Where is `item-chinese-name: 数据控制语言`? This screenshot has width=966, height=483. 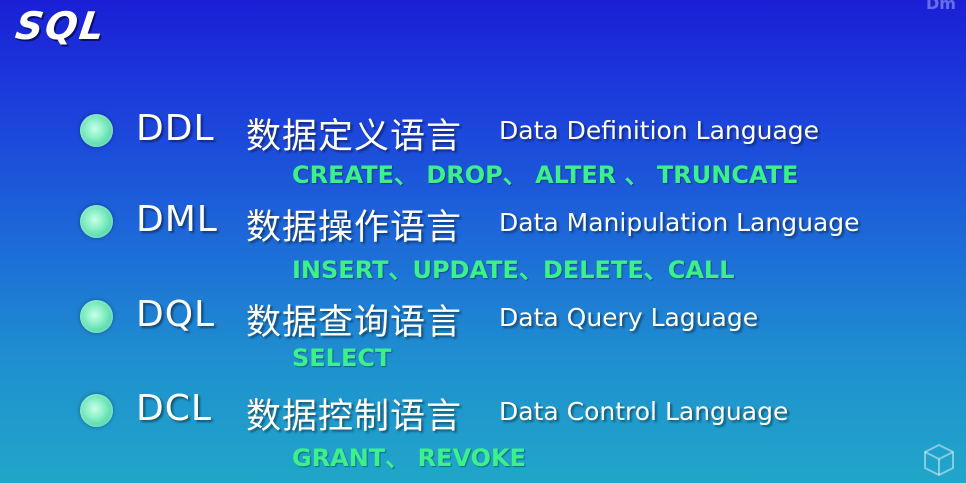
item-chinese-name: 数据控制语言 is located at coordinates (354, 417).